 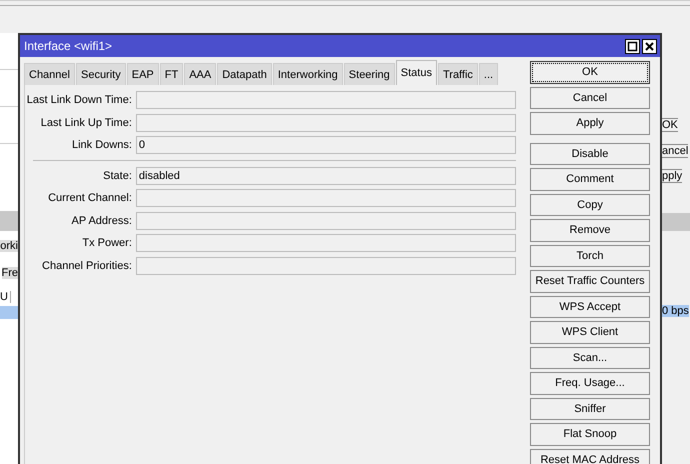 I want to click on tab: FT, so click(x=172, y=74).